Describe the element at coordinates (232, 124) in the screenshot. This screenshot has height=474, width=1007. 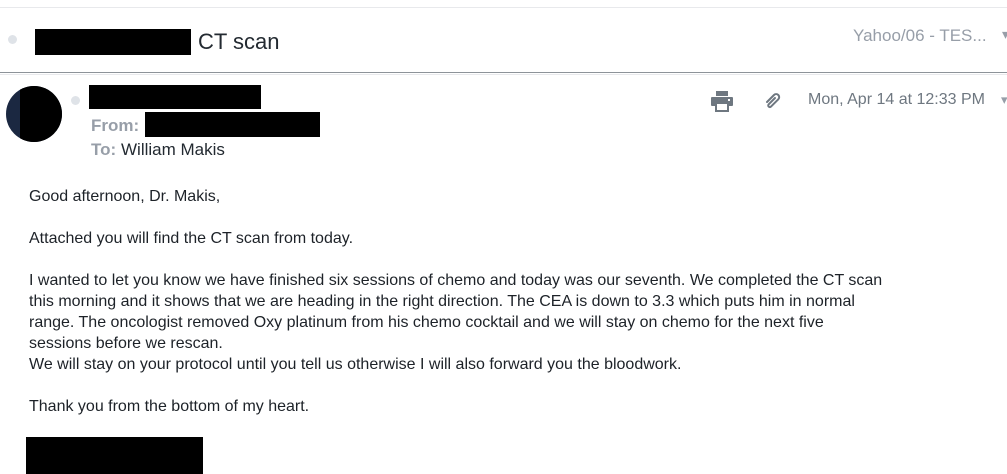
I see `redacted-sender-email` at that location.